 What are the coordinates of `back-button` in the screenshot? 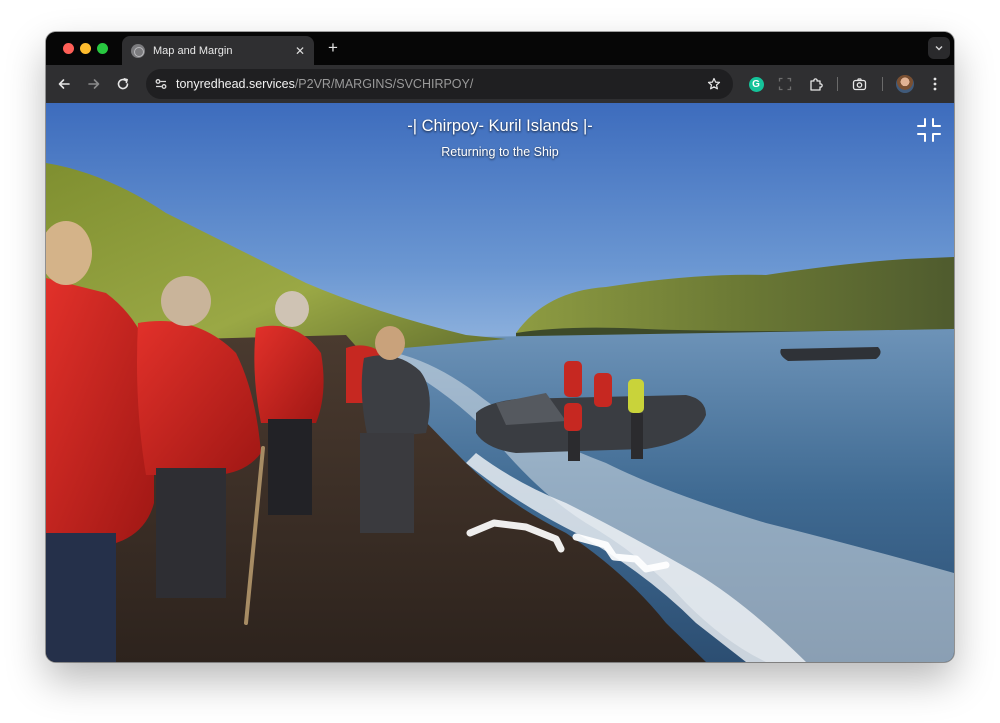 It's located at (64, 84).